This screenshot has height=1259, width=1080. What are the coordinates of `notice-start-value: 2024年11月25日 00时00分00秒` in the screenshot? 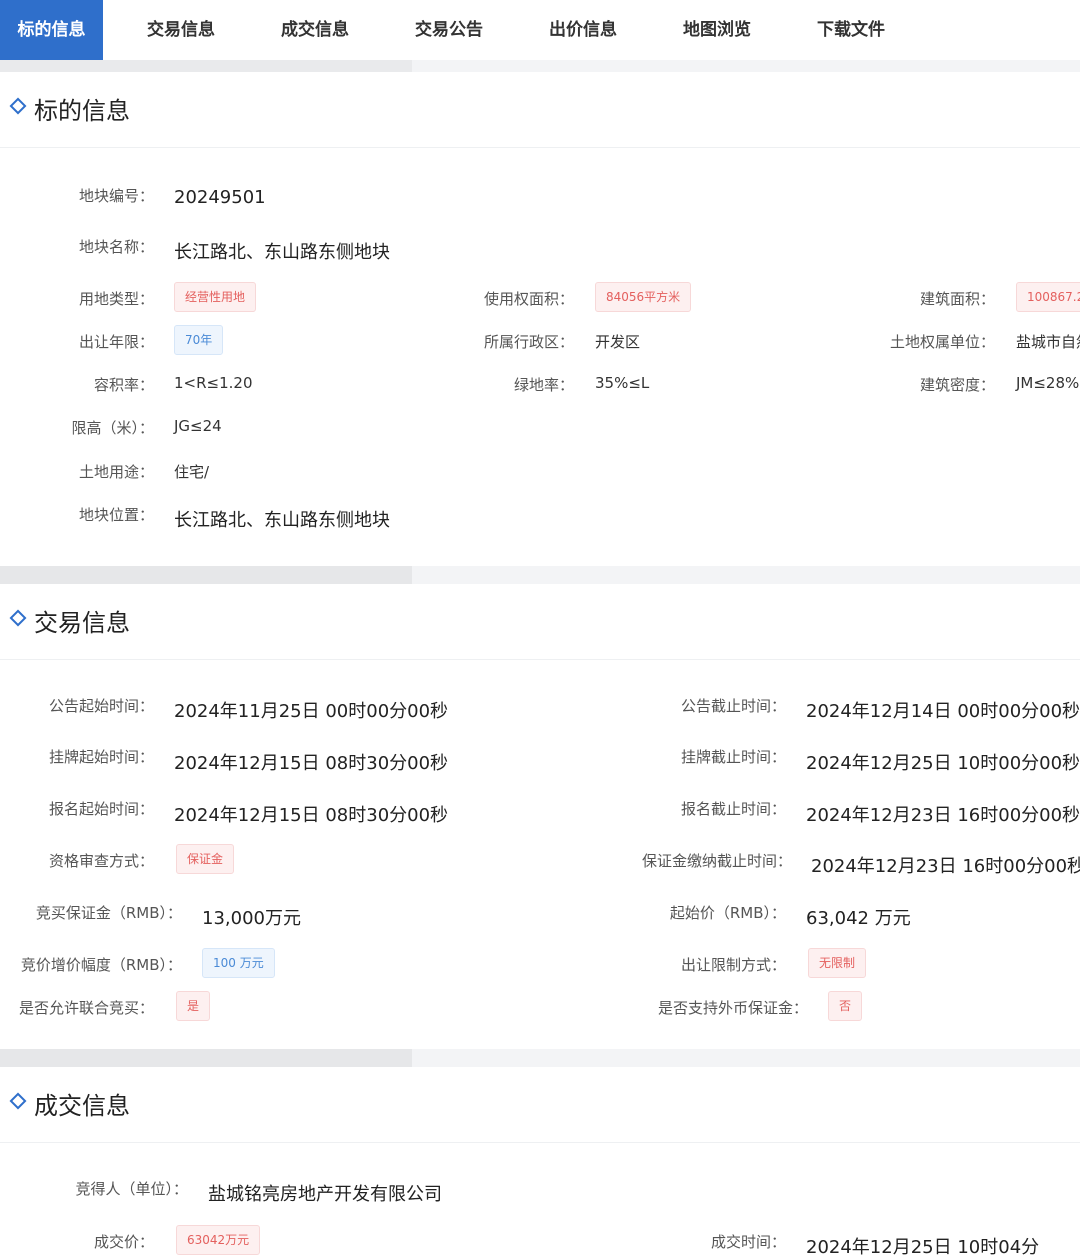 It's located at (311, 711).